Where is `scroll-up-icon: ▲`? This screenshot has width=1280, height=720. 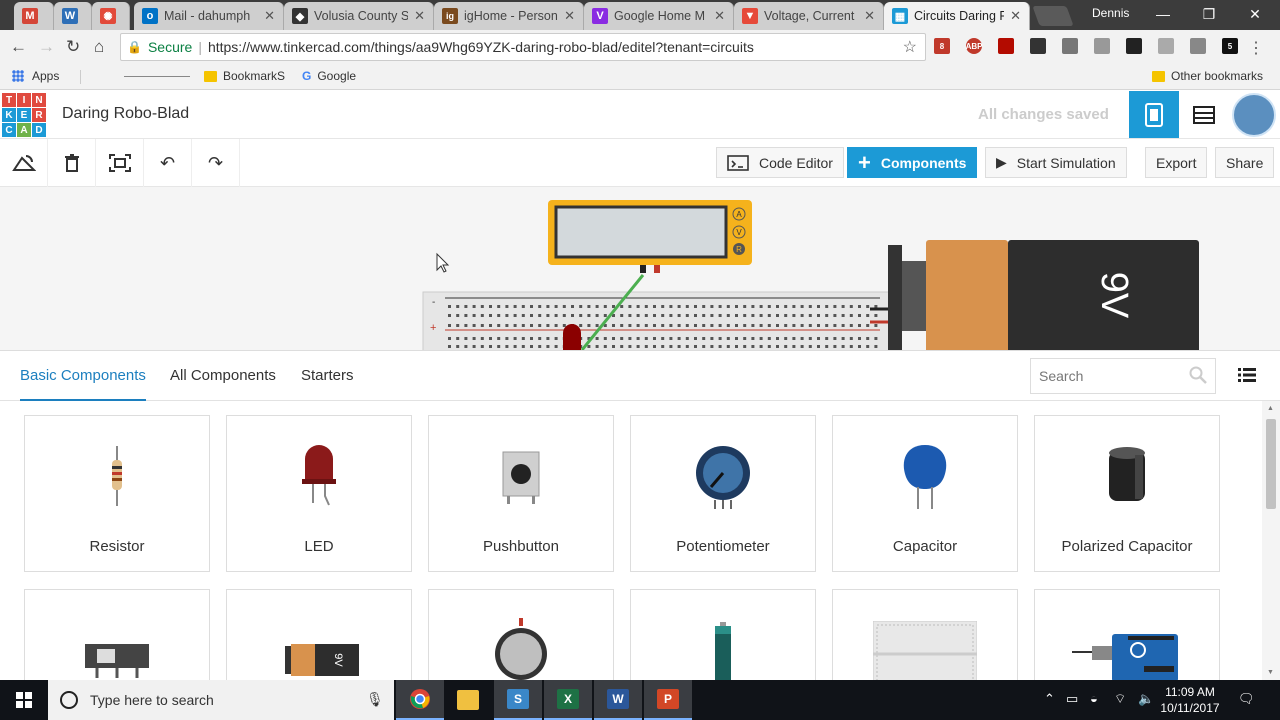 scroll-up-icon: ▲ is located at coordinates (1270, 408).